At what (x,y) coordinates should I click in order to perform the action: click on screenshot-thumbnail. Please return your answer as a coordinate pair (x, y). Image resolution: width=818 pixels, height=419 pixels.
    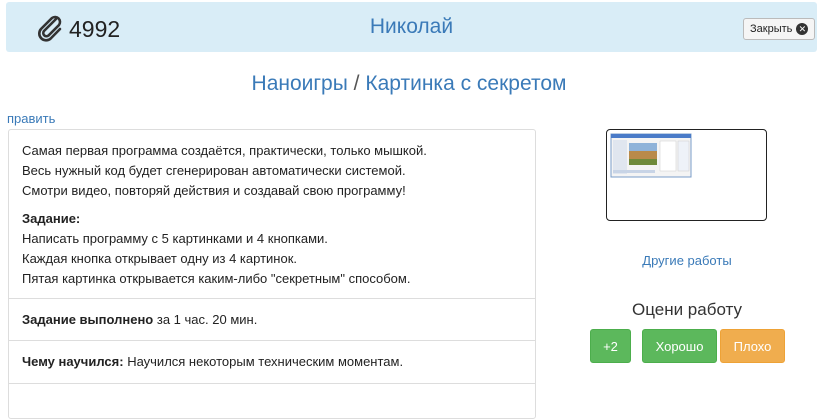
    Looking at the image, I should click on (686, 175).